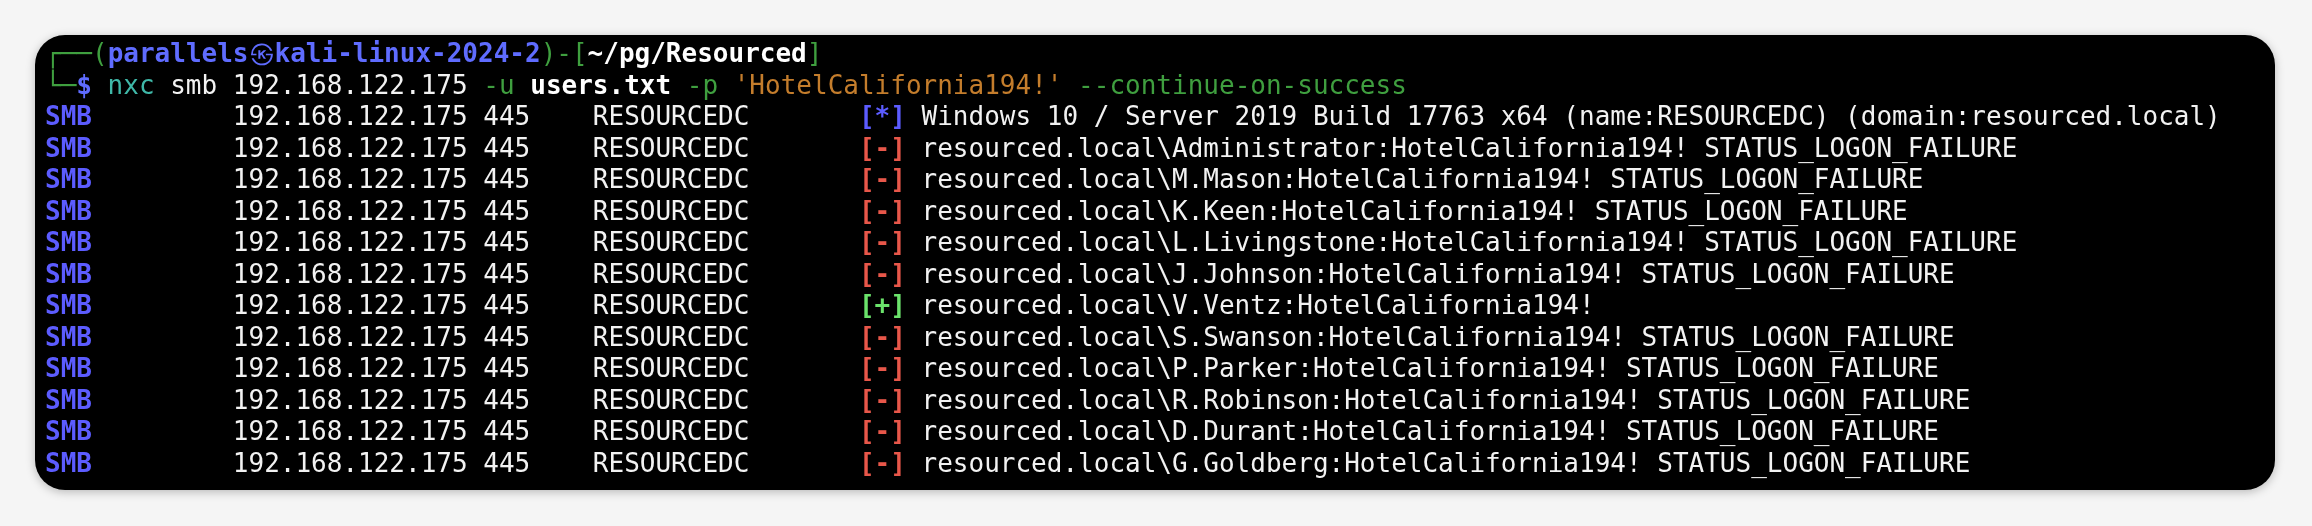  I want to click on message-text: Windows 10 / Server 2019 Build 17763 x64 (name:RESOURCEDC) (domain:resourced.local), so click(1571, 117).